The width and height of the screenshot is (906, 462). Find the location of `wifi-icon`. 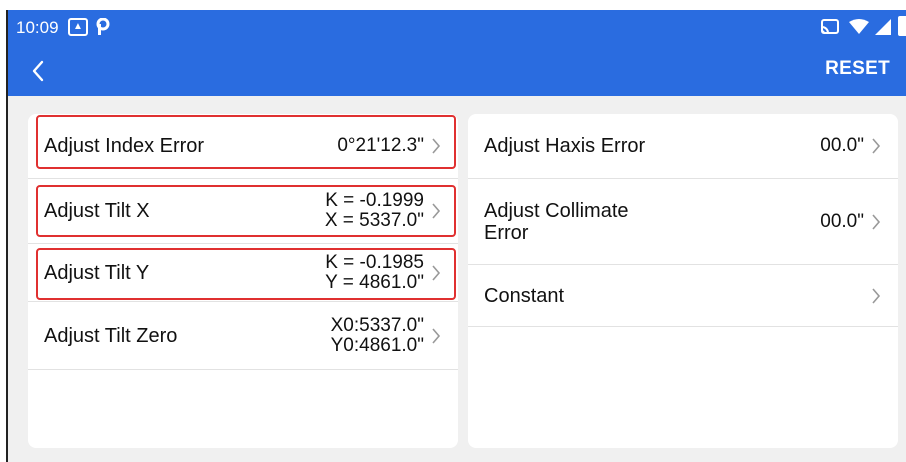

wifi-icon is located at coordinates (859, 27).